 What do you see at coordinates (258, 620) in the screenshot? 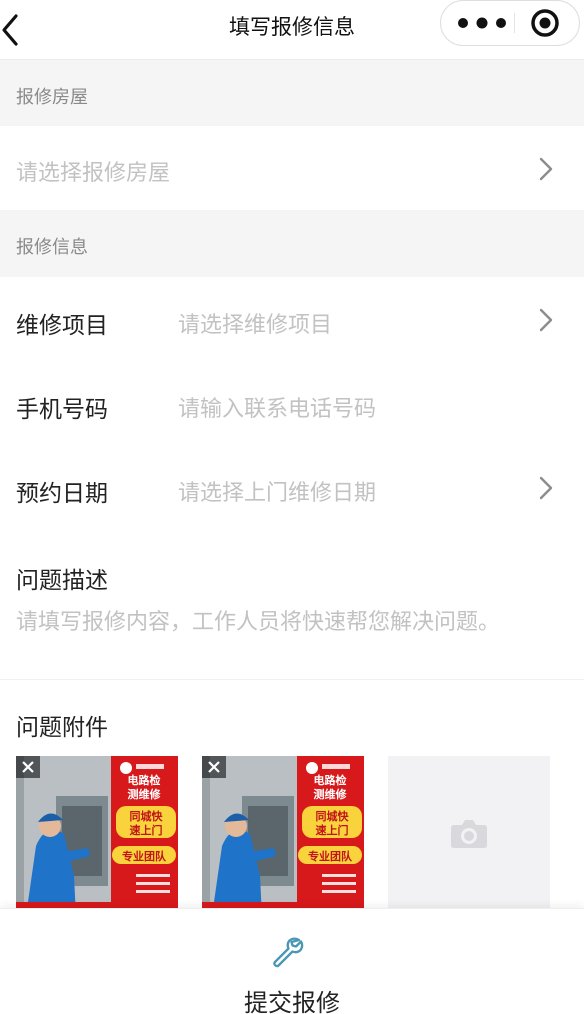
I see `problem-description-textarea: 请填写报修内容，工作人员将快速帮您解决问题。` at bounding box center [258, 620].